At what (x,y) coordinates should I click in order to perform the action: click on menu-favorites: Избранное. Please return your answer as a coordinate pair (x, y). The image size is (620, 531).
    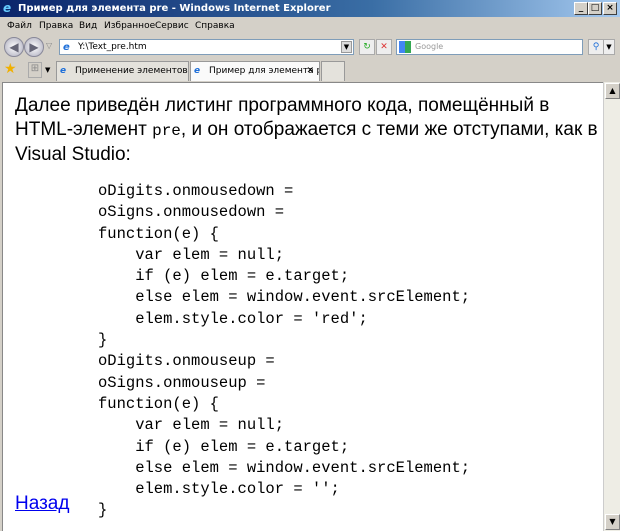
    Looking at the image, I should click on (129, 26).